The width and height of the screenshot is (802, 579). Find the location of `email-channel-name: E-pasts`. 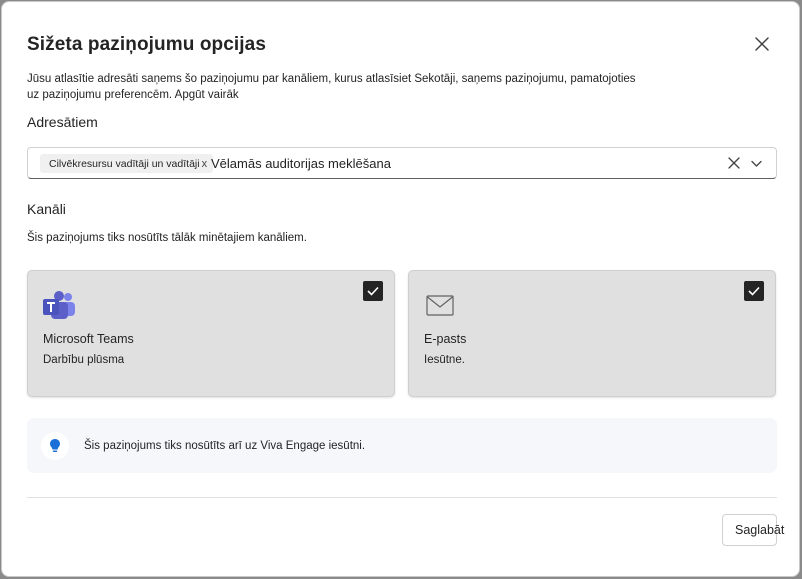

email-channel-name: E-pasts is located at coordinates (445, 339).